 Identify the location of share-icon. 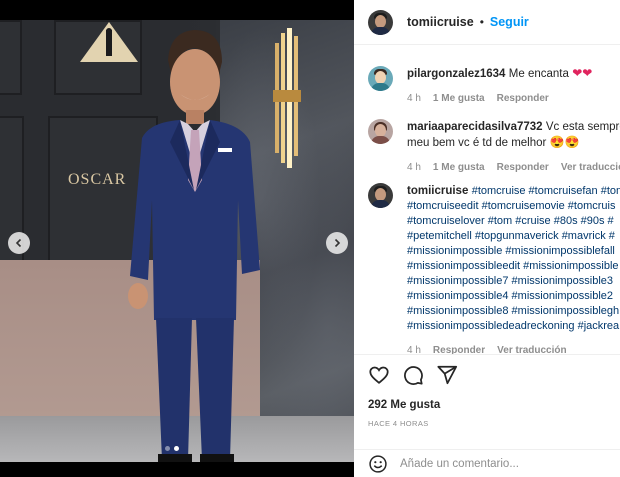
(447, 375).